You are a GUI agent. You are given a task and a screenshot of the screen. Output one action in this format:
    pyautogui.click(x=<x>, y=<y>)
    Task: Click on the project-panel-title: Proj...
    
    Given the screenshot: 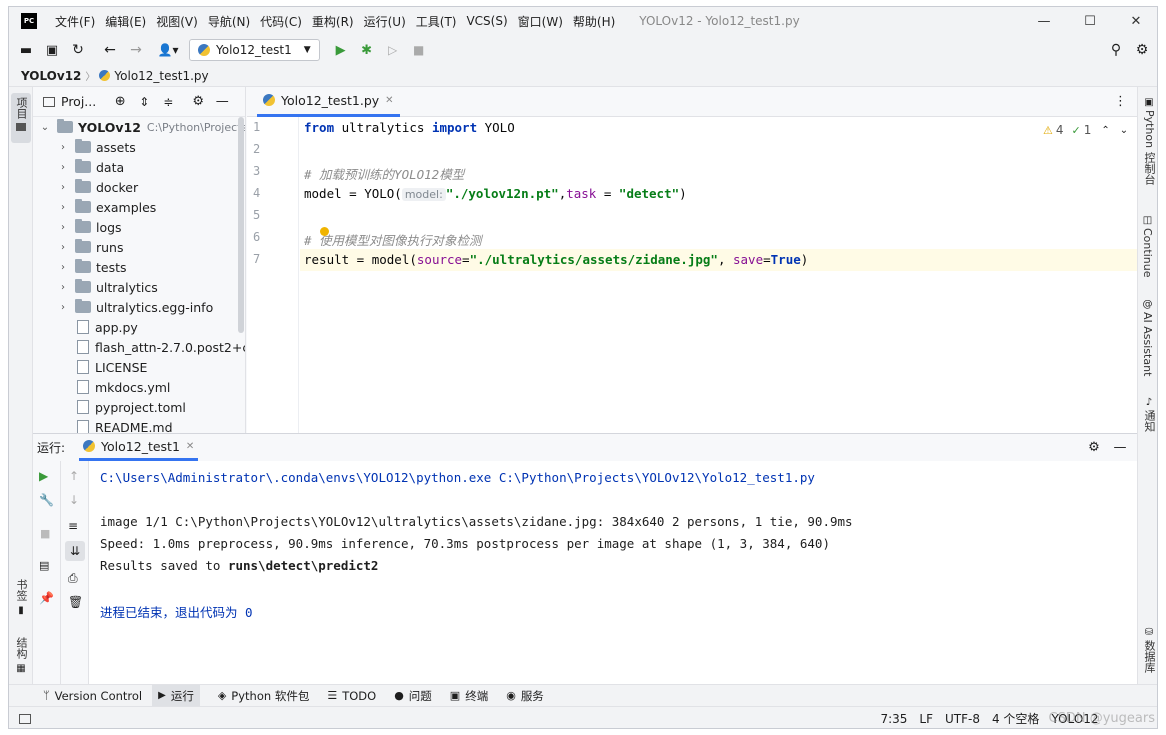 What is the action you would take?
    pyautogui.click(x=78, y=101)
    